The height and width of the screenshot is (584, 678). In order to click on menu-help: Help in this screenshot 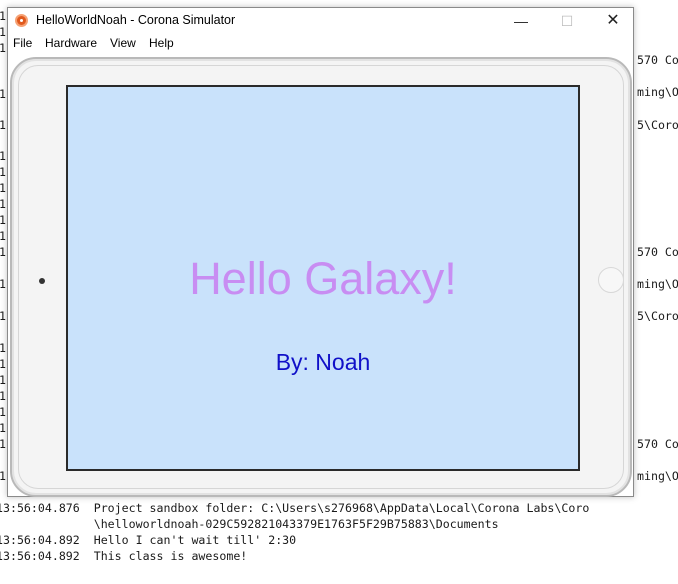, I will do `click(161, 43)`.